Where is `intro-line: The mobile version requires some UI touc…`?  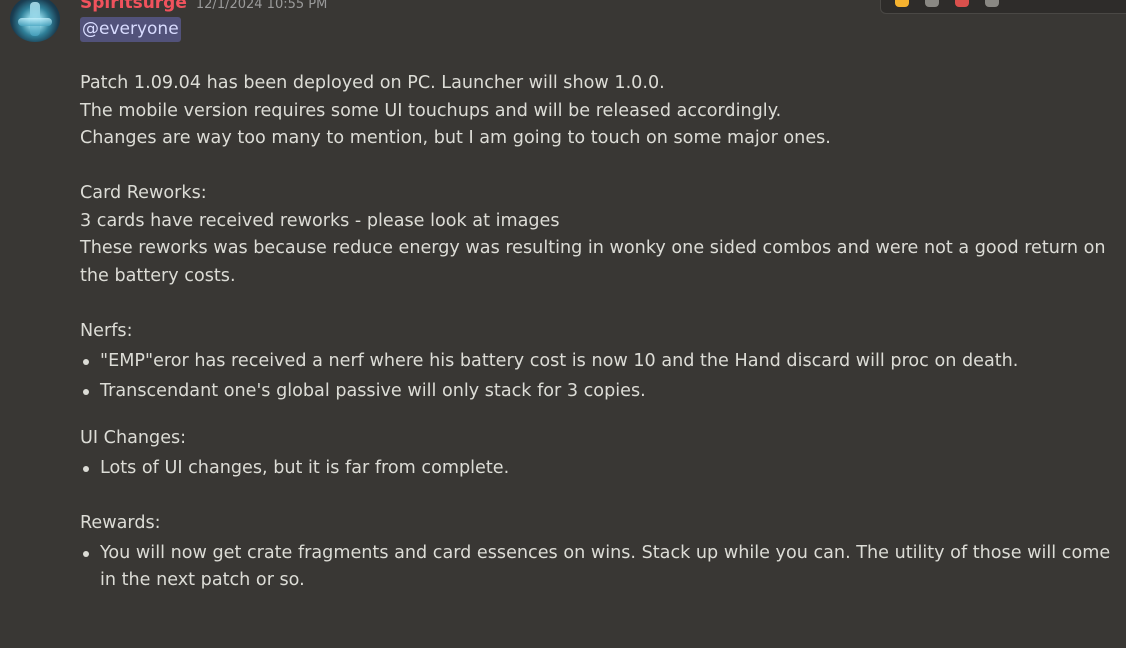 intro-line: The mobile version requires some UI touc… is located at coordinates (431, 110).